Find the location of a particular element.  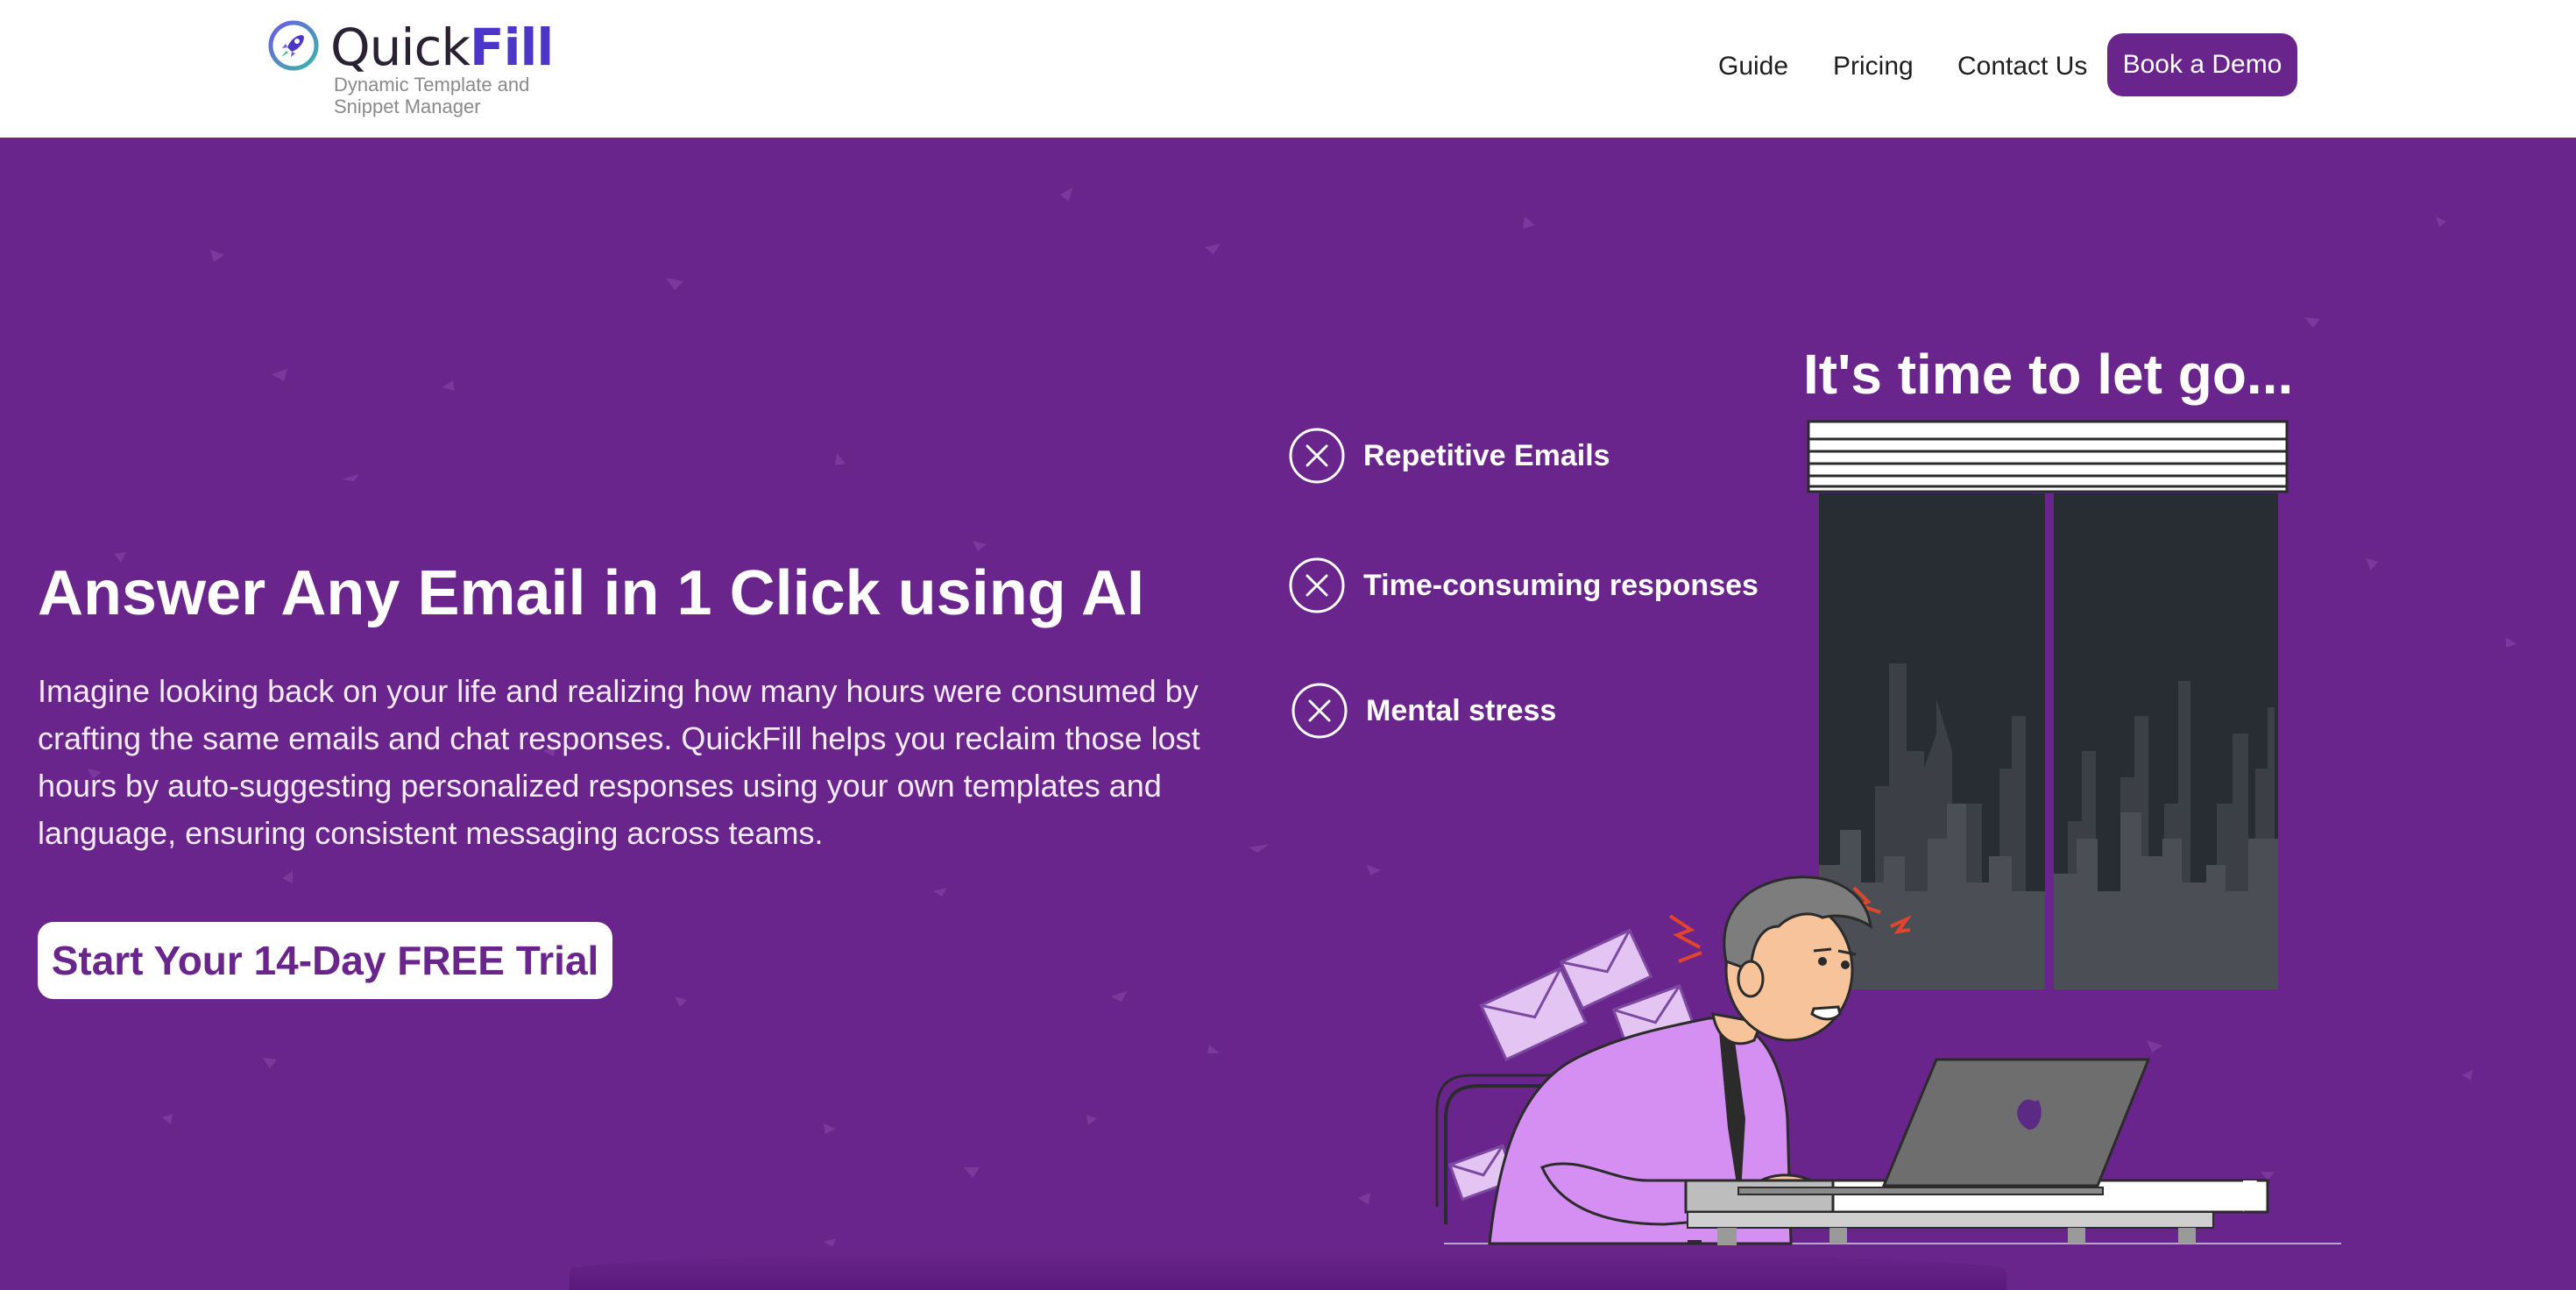

book-demo-button: Book a Demo is located at coordinates (2202, 64).